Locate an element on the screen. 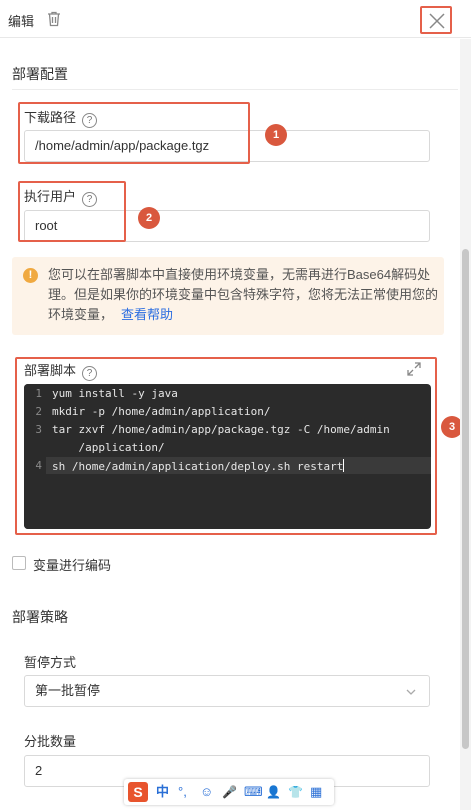 This screenshot has width=471, height=810. chevron-down-icon is located at coordinates (411, 692).